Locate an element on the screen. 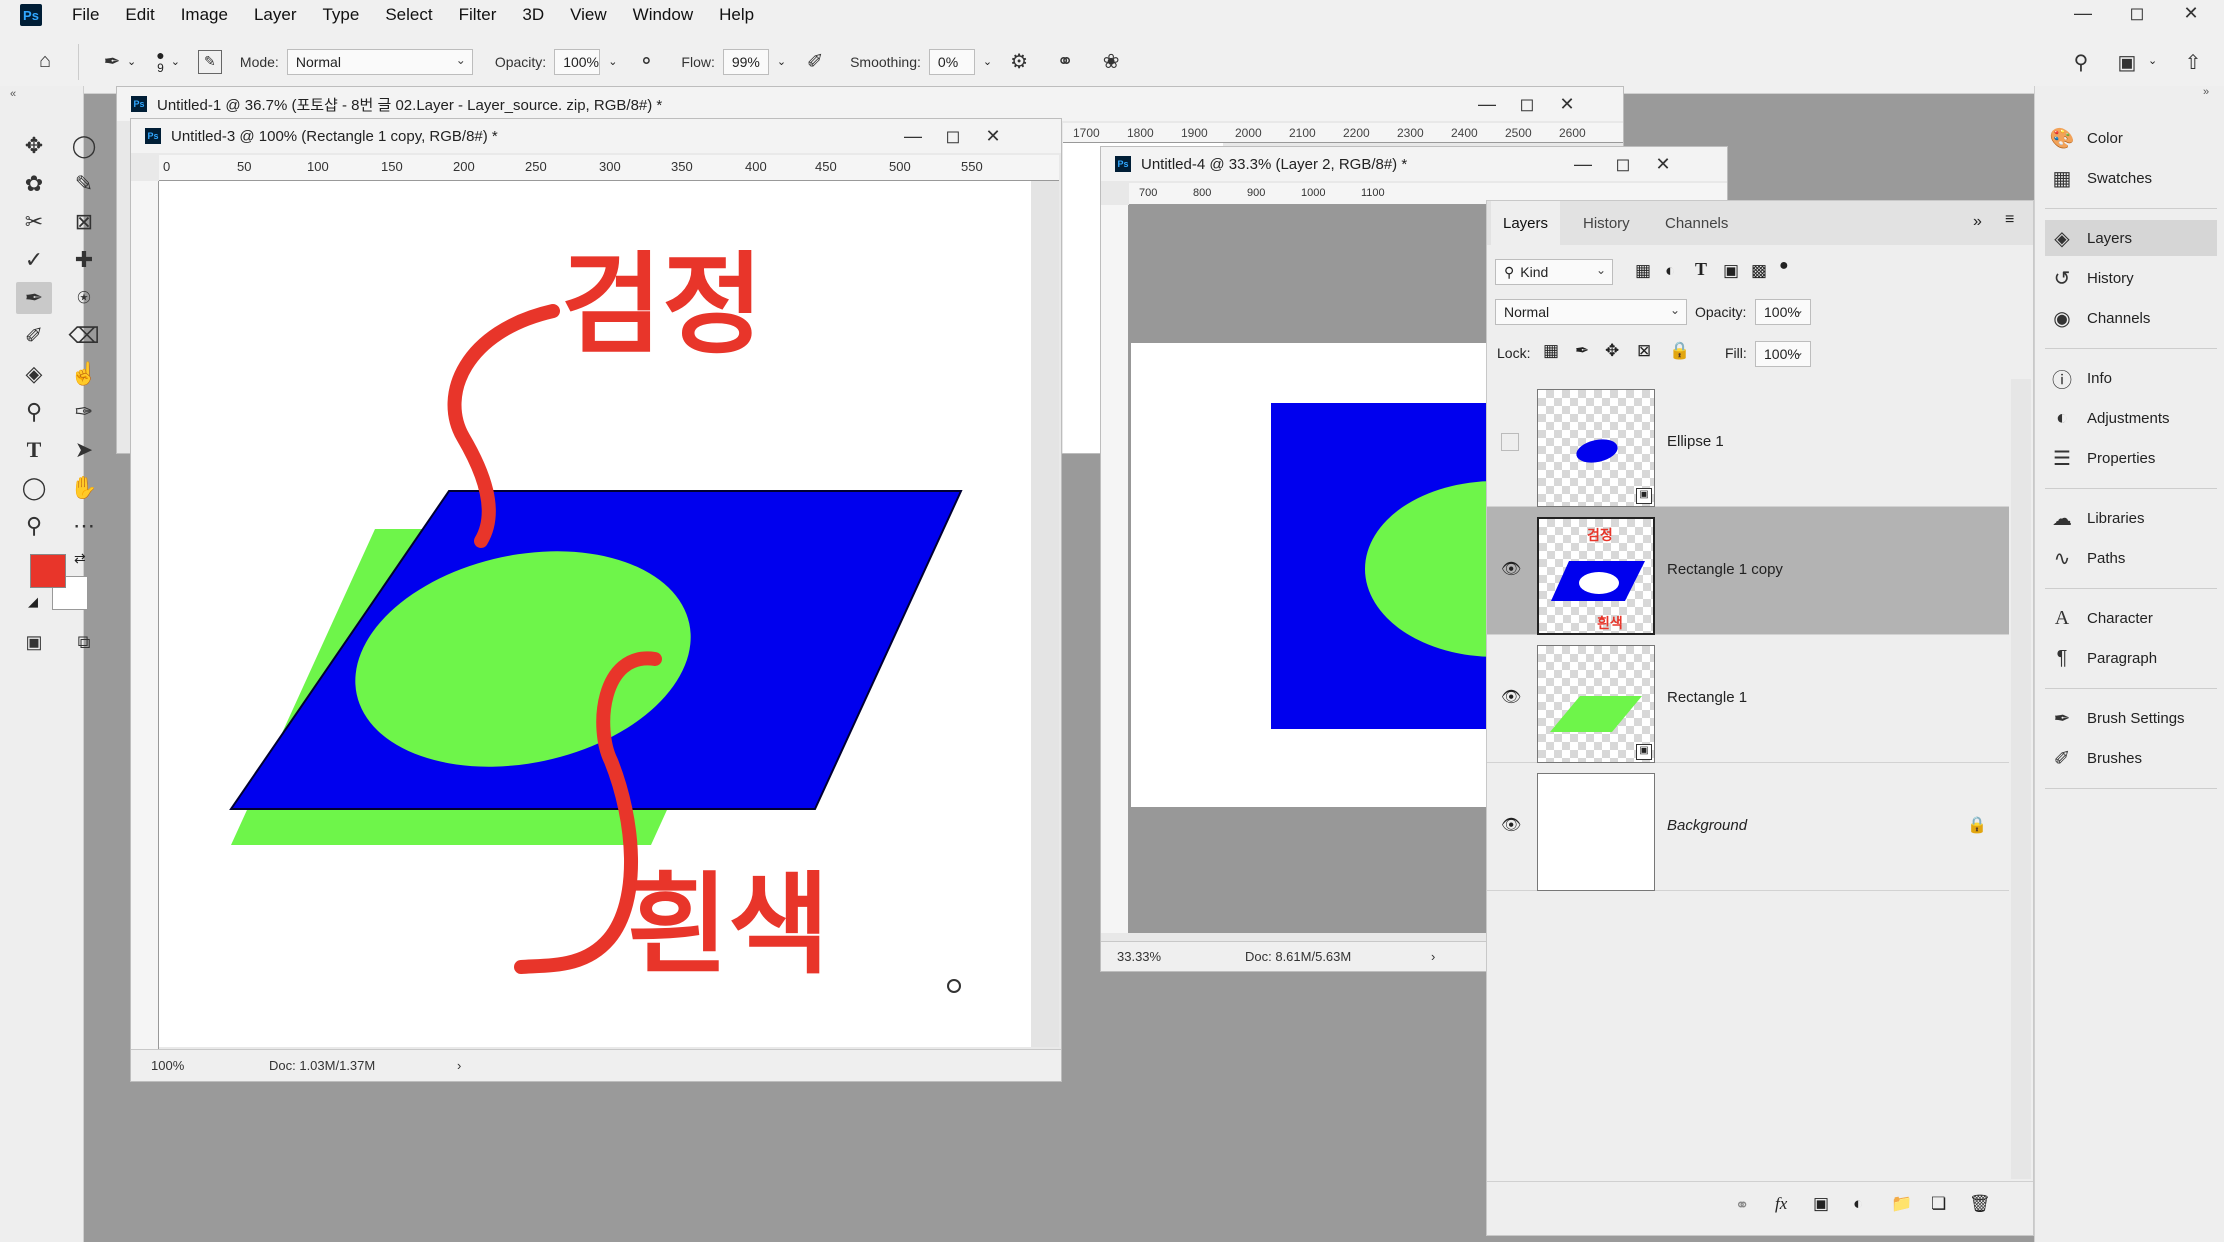 This screenshot has height=1242, width=2224. type-filter-icon: T is located at coordinates (1701, 269).